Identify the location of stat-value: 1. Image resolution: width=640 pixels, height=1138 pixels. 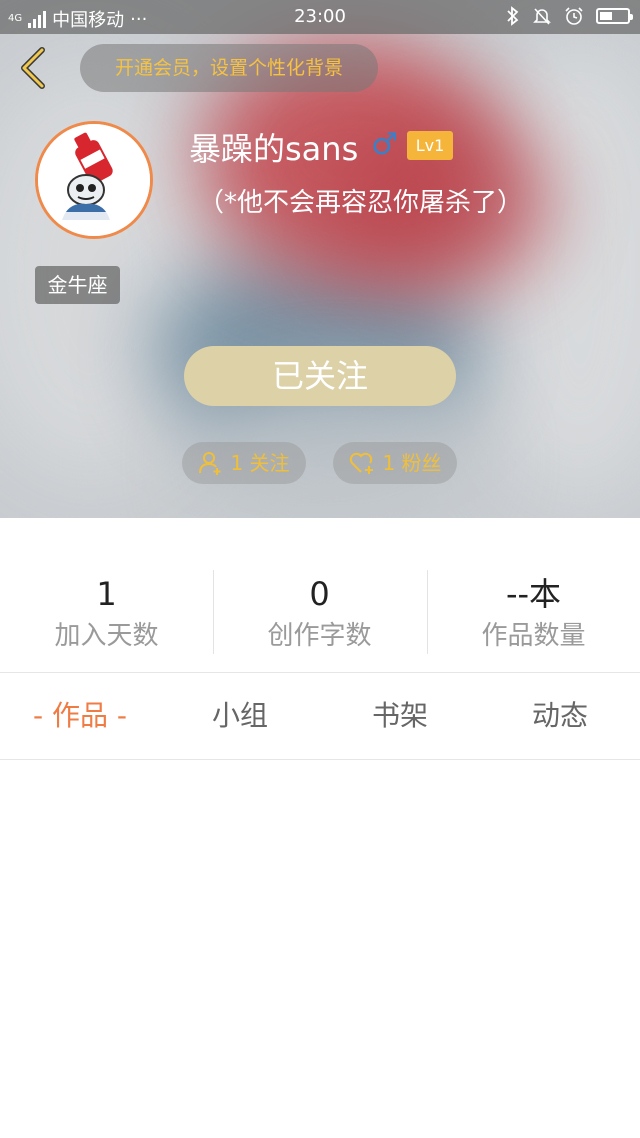
(106, 594).